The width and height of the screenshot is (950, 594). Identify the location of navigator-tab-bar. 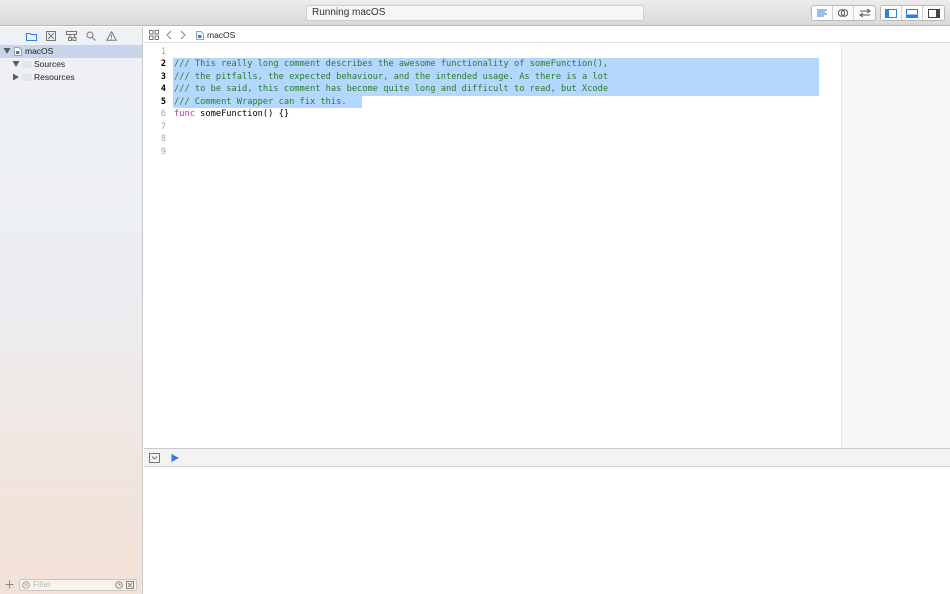
(71, 35).